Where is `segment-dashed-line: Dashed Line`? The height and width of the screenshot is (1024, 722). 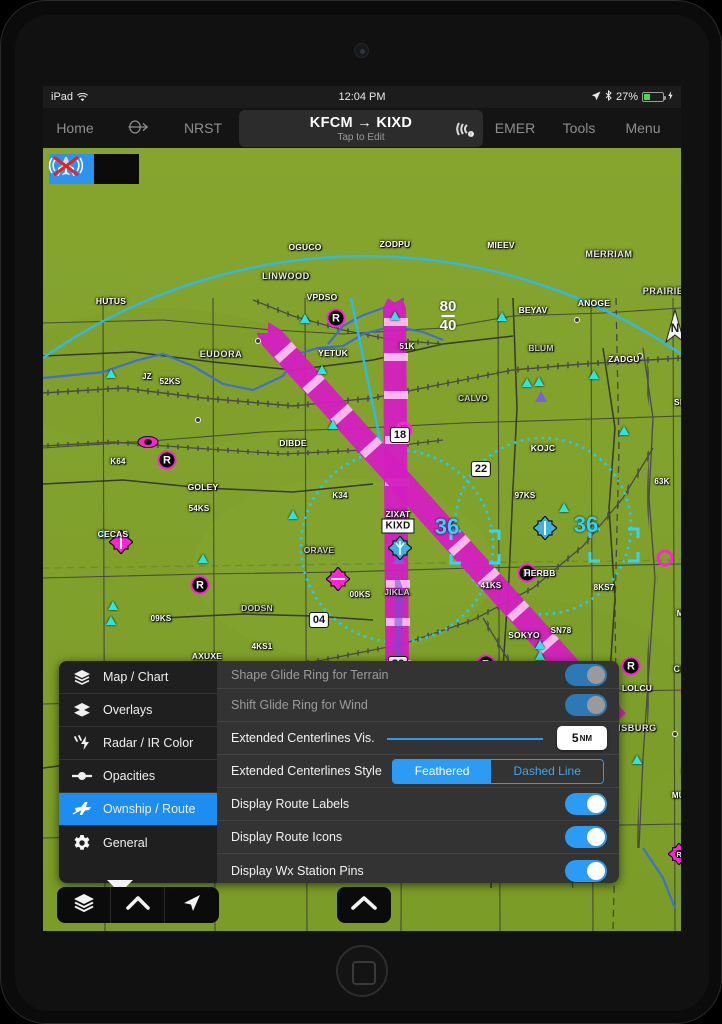 segment-dashed-line: Dashed Line is located at coordinates (547, 771).